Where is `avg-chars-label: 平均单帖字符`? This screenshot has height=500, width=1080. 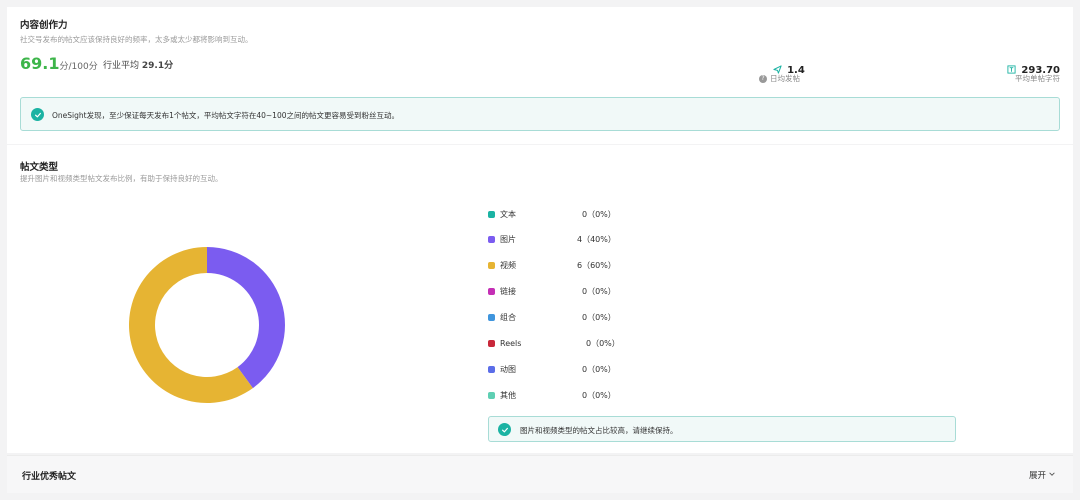
avg-chars-label: 平均单帖字符 is located at coordinates (1037, 78).